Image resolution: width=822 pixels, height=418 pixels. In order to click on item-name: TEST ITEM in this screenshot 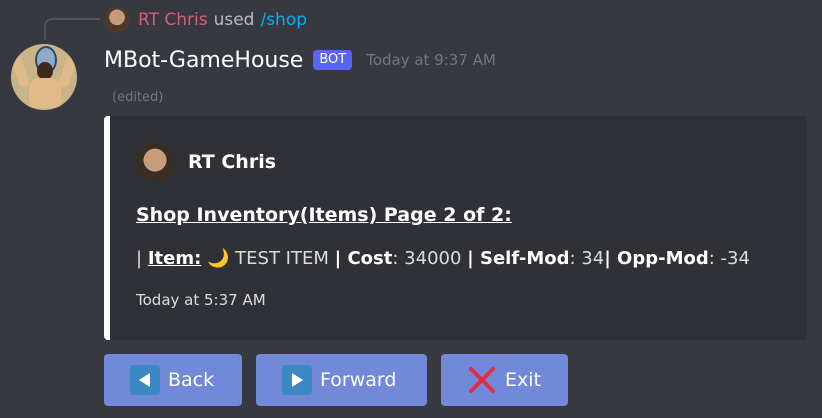, I will do `click(282, 258)`.